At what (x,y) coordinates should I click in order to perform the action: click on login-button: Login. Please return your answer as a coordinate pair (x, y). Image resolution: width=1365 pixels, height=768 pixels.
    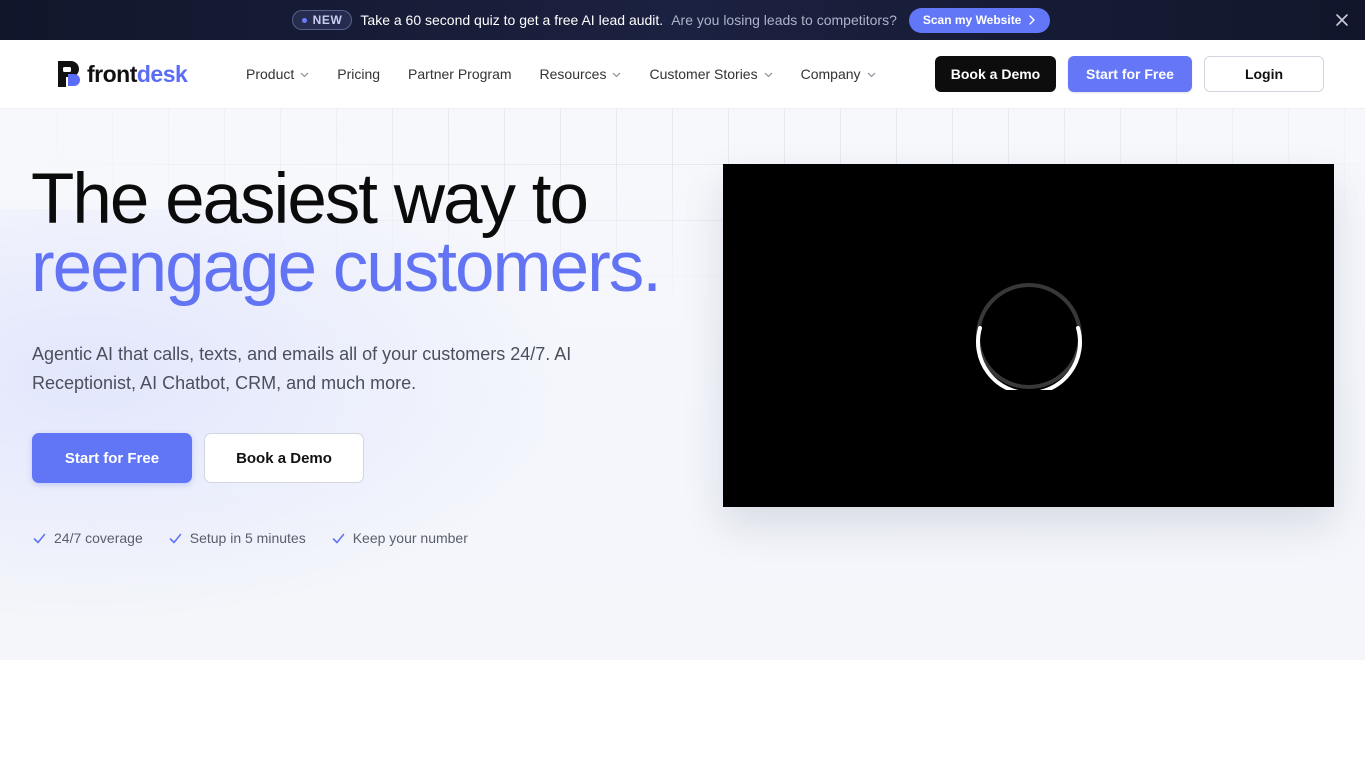
    Looking at the image, I should click on (1264, 74).